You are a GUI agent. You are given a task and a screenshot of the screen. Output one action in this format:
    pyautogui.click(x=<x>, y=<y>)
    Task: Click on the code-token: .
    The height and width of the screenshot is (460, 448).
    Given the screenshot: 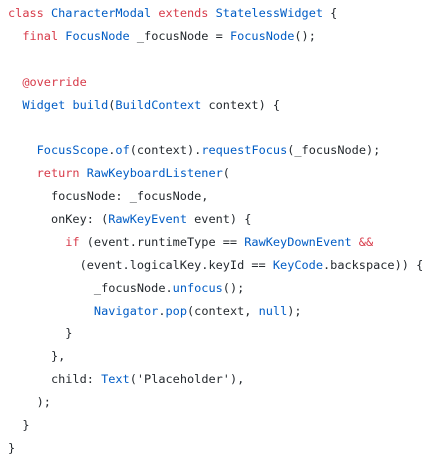 What is the action you would take?
    pyautogui.click(x=162, y=310)
    